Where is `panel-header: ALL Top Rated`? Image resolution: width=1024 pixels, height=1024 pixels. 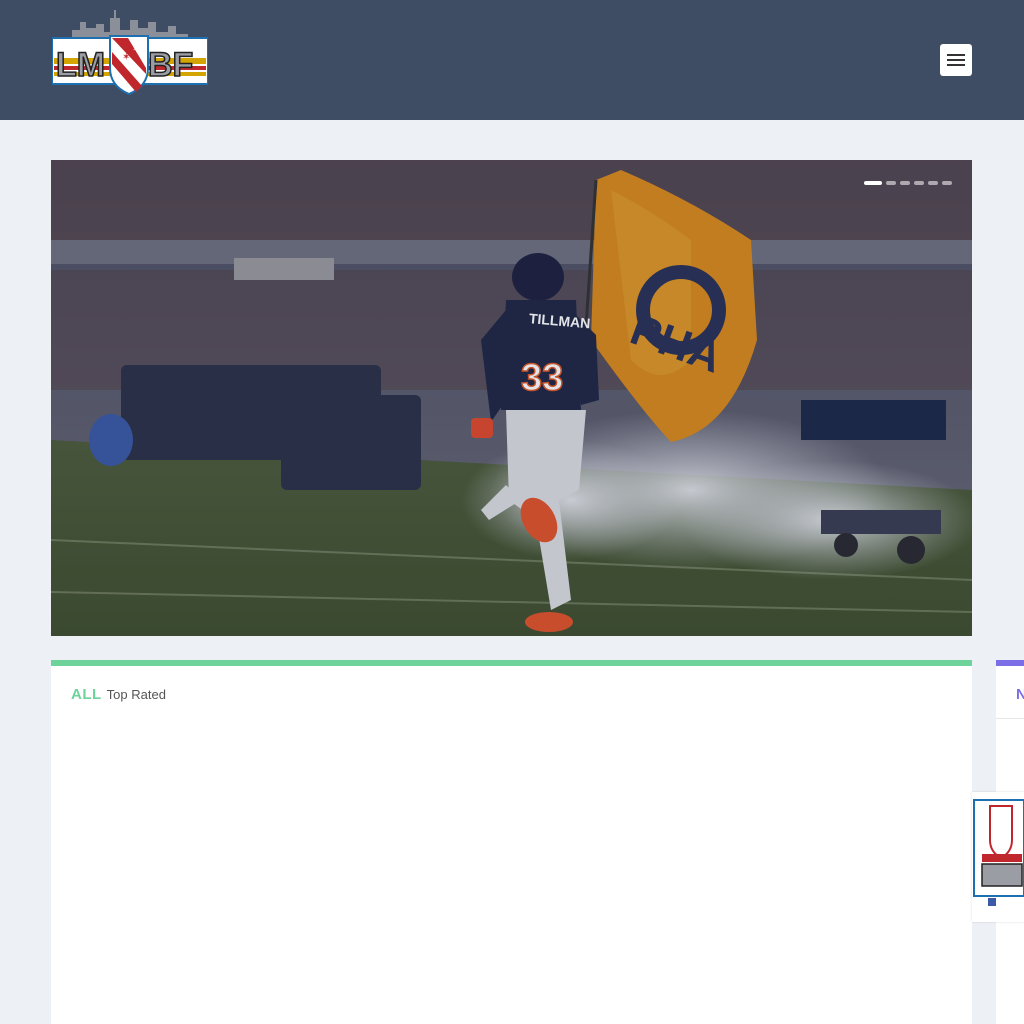 panel-header: ALL Top Rated is located at coordinates (118, 694).